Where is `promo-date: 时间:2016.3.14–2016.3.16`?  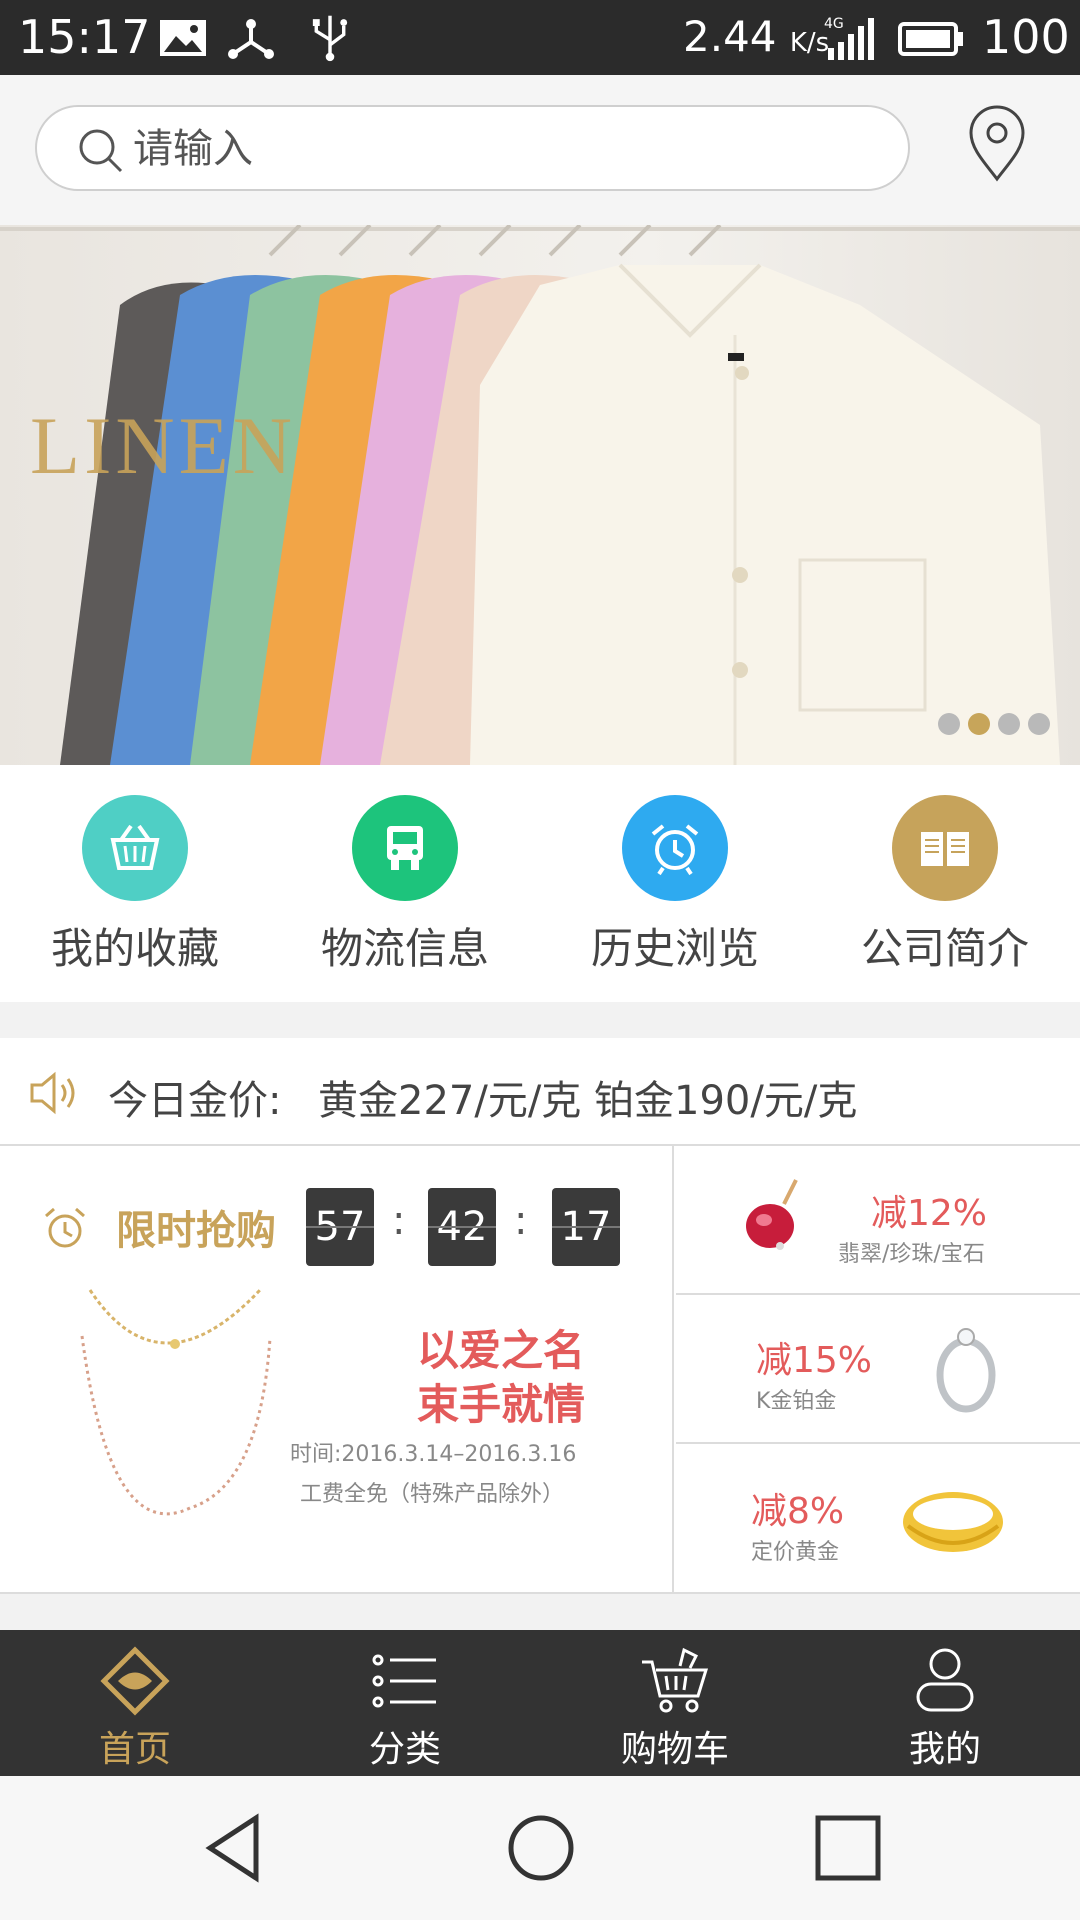 promo-date: 时间:2016.3.14–2016.3.16 is located at coordinates (433, 1454).